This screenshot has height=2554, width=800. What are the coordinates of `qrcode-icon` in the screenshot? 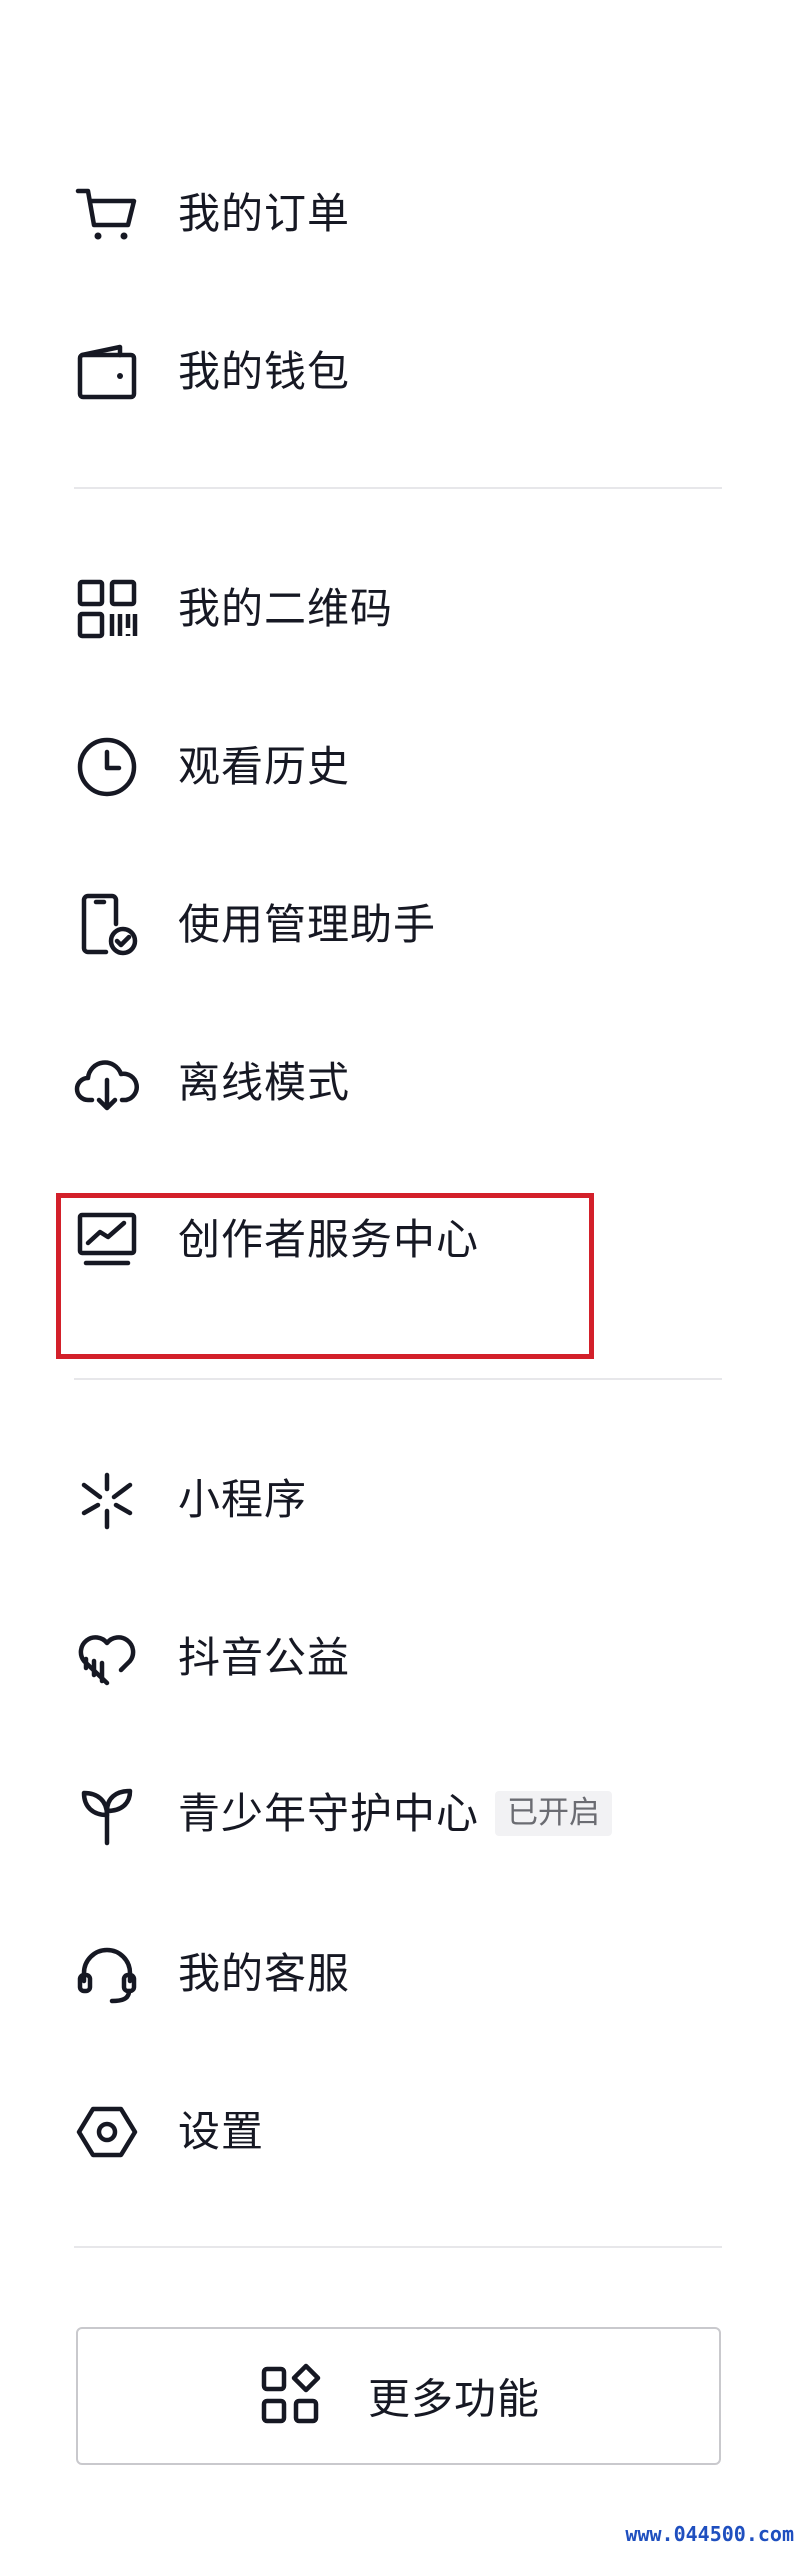 It's located at (107, 609).